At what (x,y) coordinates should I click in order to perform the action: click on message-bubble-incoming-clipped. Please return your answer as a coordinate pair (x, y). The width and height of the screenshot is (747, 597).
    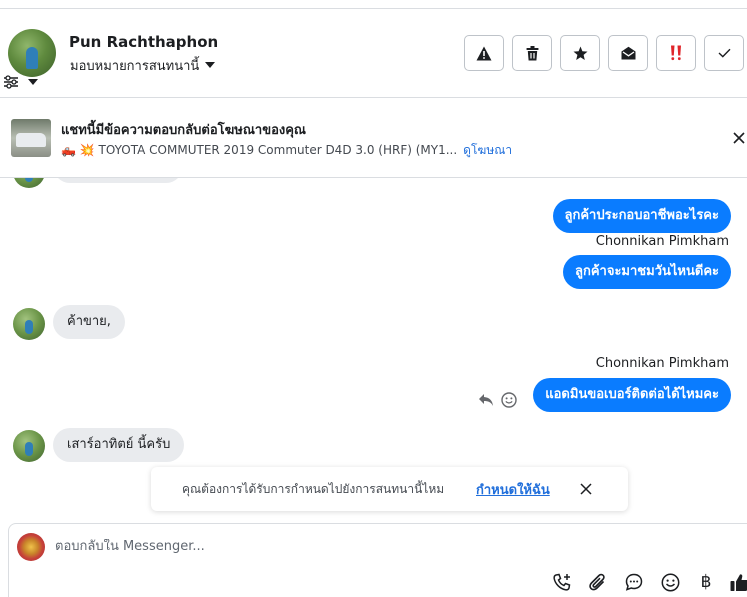
    Looking at the image, I should click on (118, 180).